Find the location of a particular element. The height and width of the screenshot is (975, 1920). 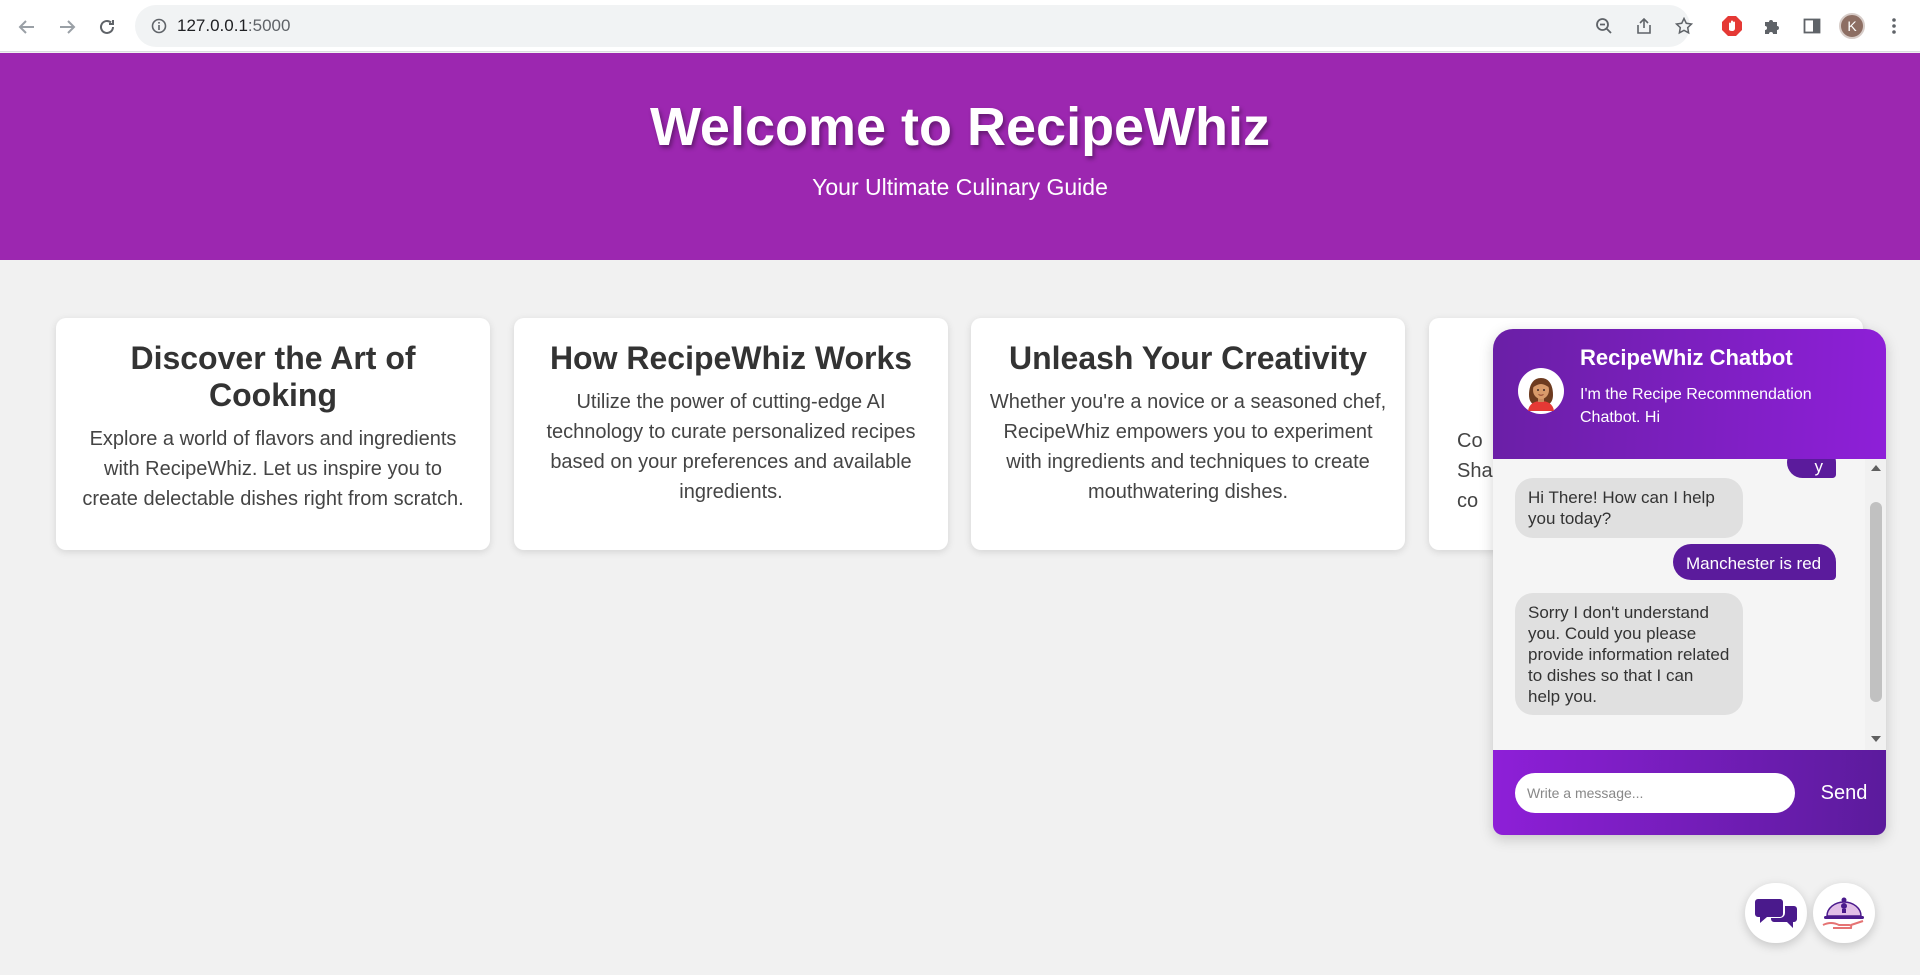

reload-icon is located at coordinates (107, 27).